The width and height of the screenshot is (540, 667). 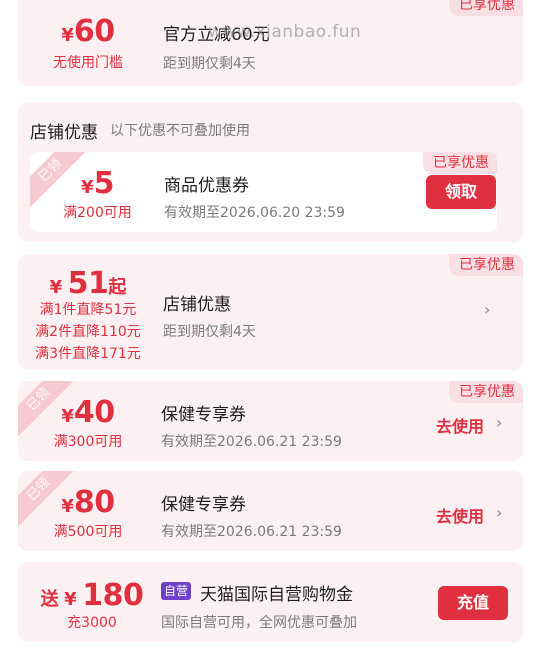 I want to click on coupon-subtitle: 有效期至2026.06.20 23:59, so click(x=254, y=213).